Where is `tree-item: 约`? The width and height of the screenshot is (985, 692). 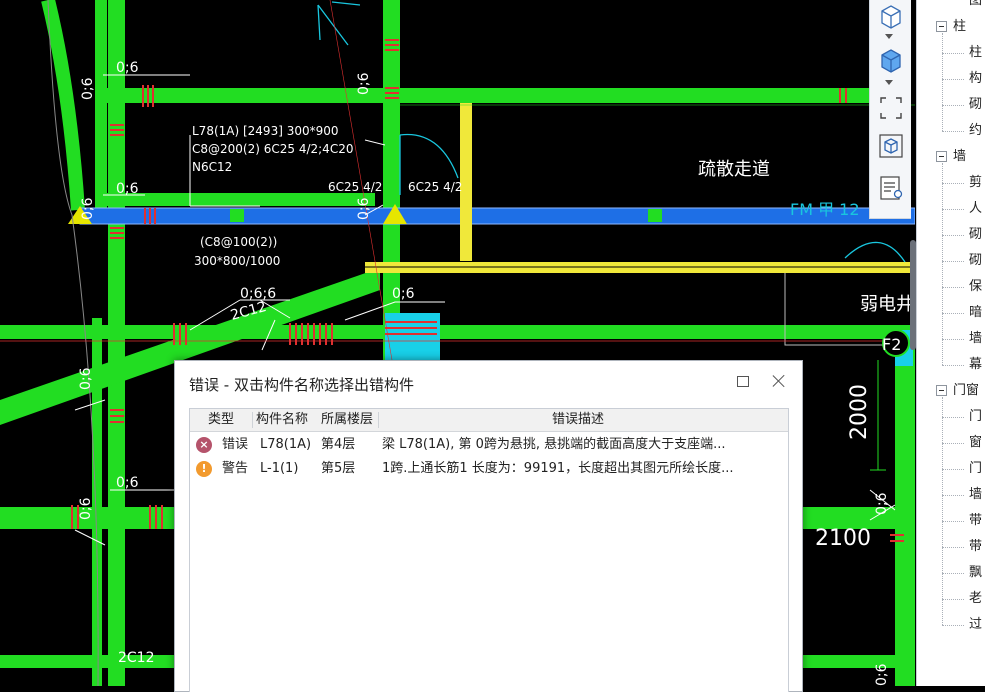
tree-item: 约 is located at coordinates (951, 131).